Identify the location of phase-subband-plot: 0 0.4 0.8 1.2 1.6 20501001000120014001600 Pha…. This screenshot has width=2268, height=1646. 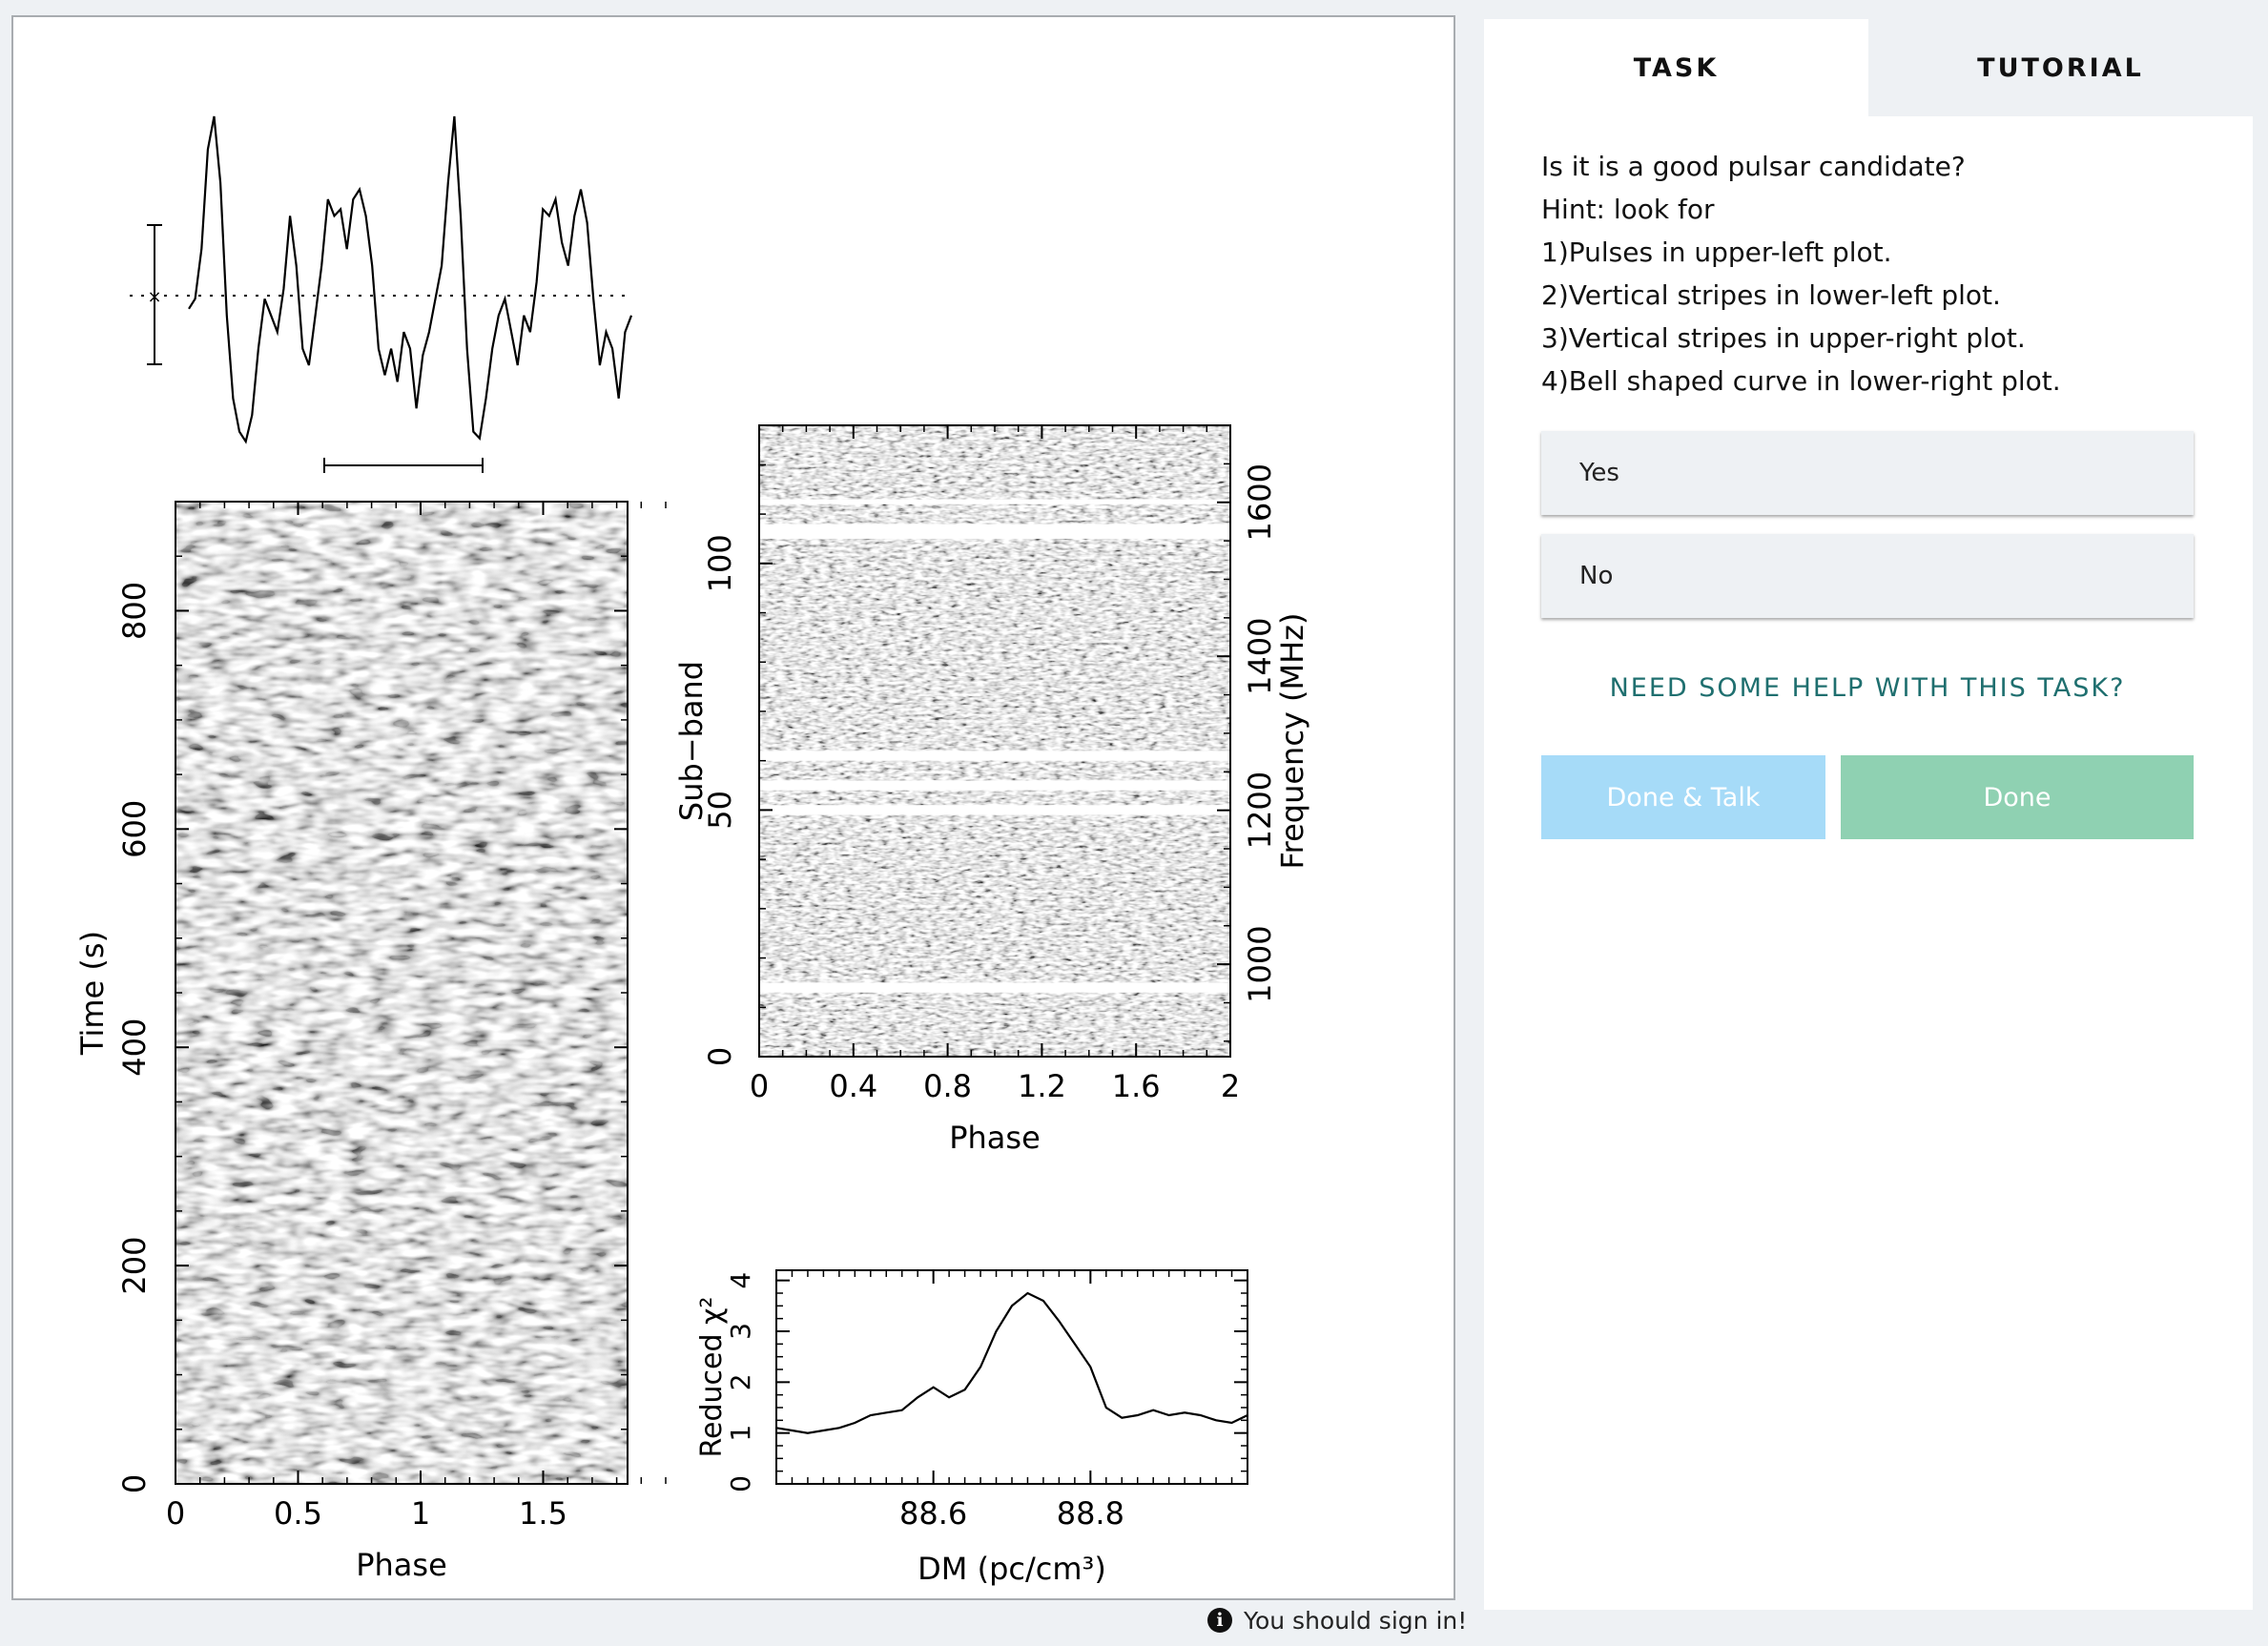
(992, 790).